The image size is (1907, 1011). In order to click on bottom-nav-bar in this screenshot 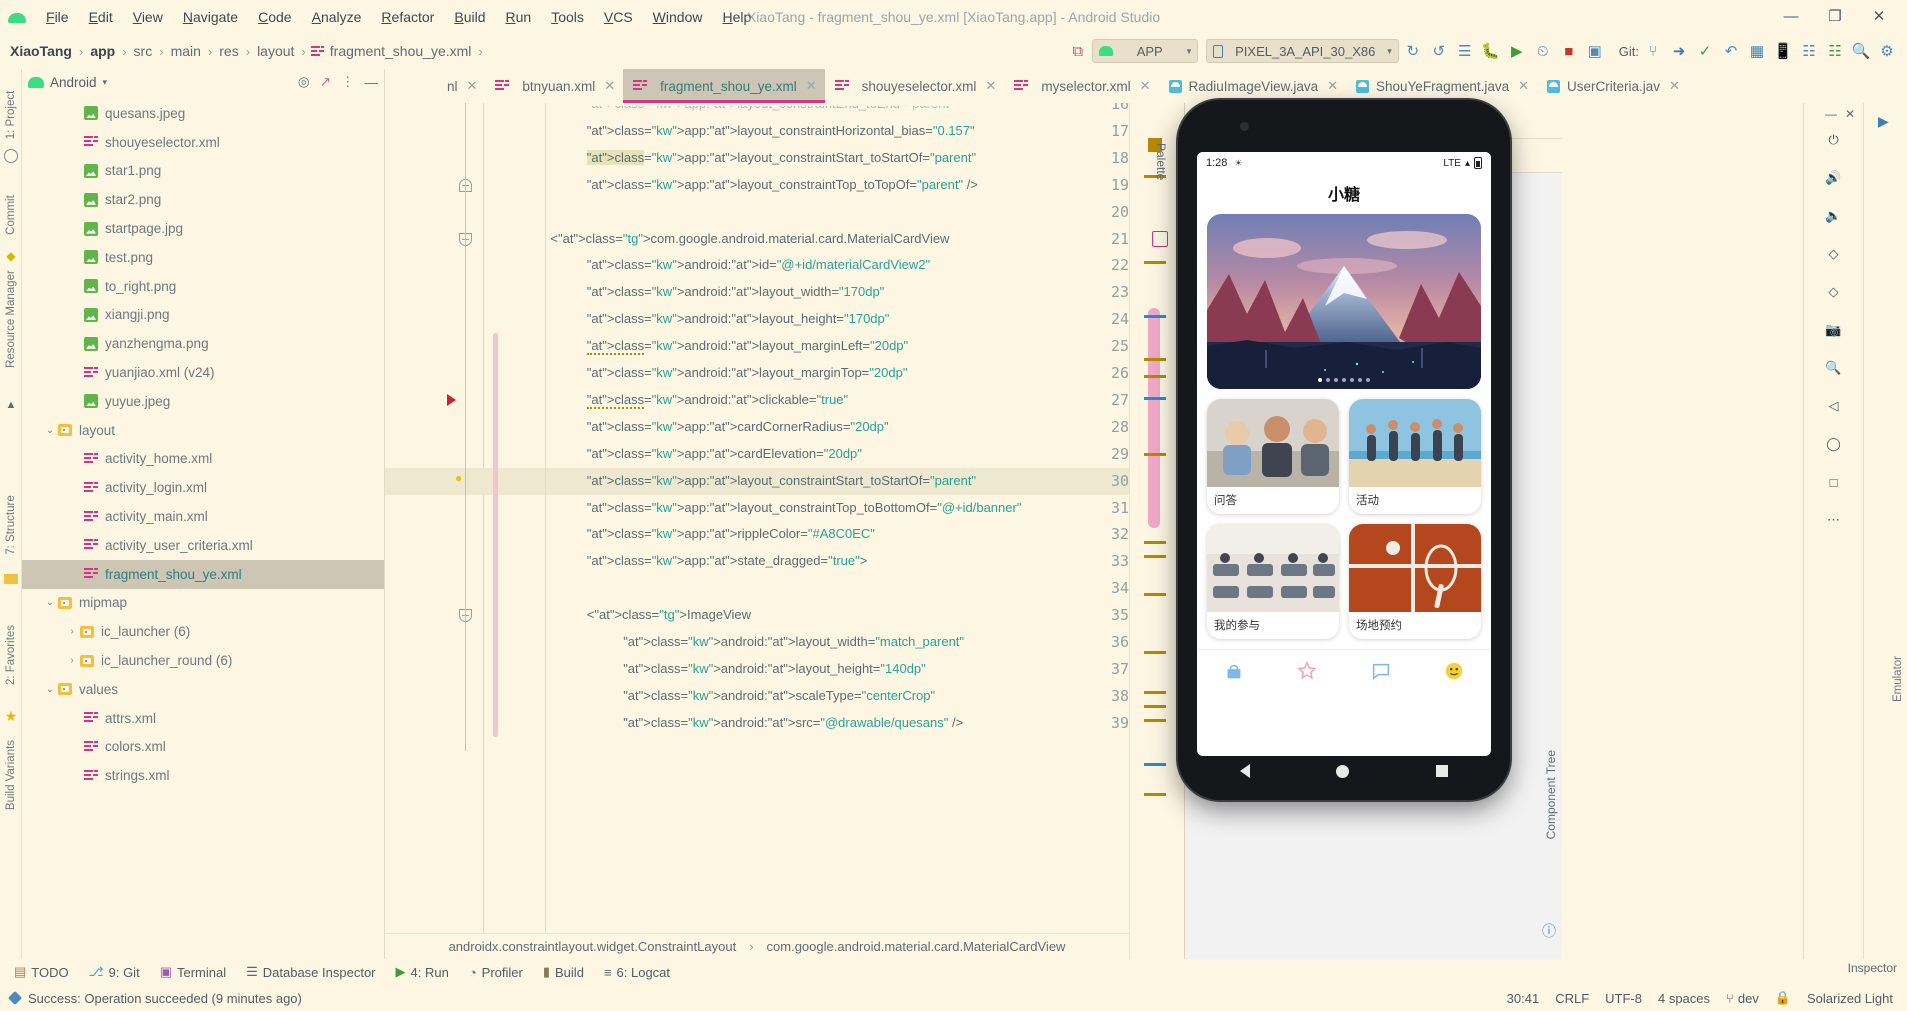, I will do `click(1344, 670)`.